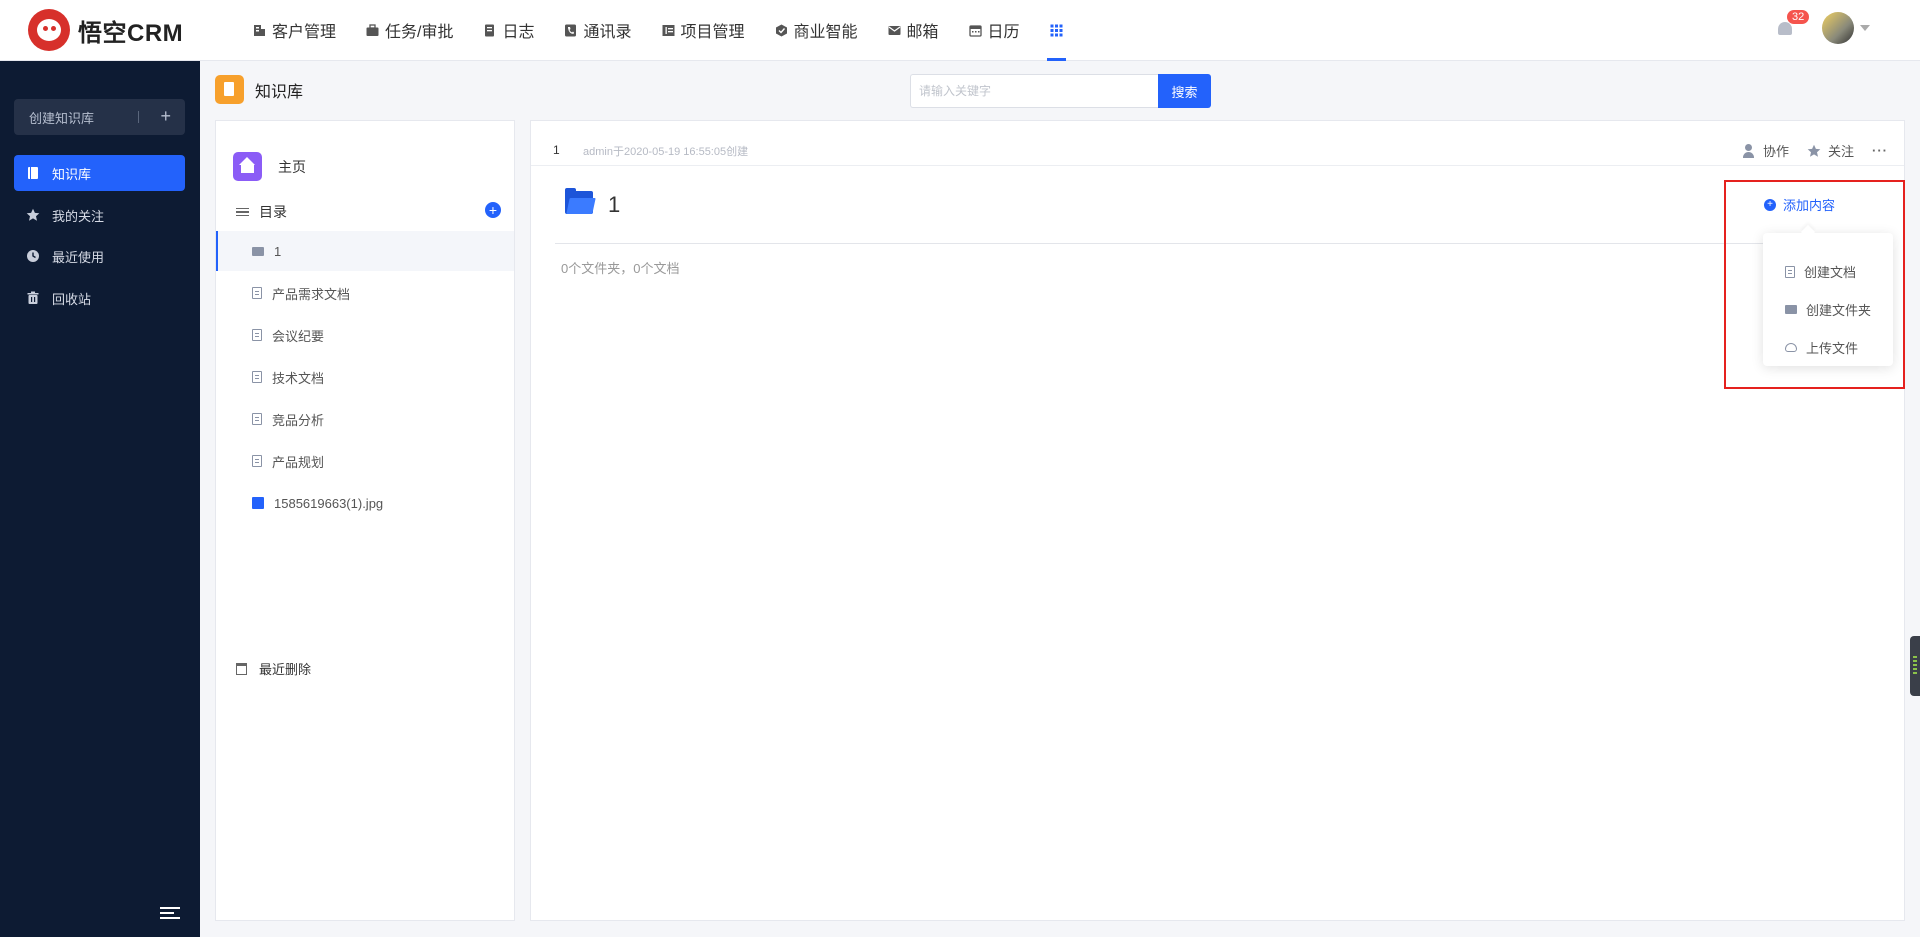 This screenshot has height=937, width=1920. I want to click on nav-label: 通讯录, so click(607, 32).